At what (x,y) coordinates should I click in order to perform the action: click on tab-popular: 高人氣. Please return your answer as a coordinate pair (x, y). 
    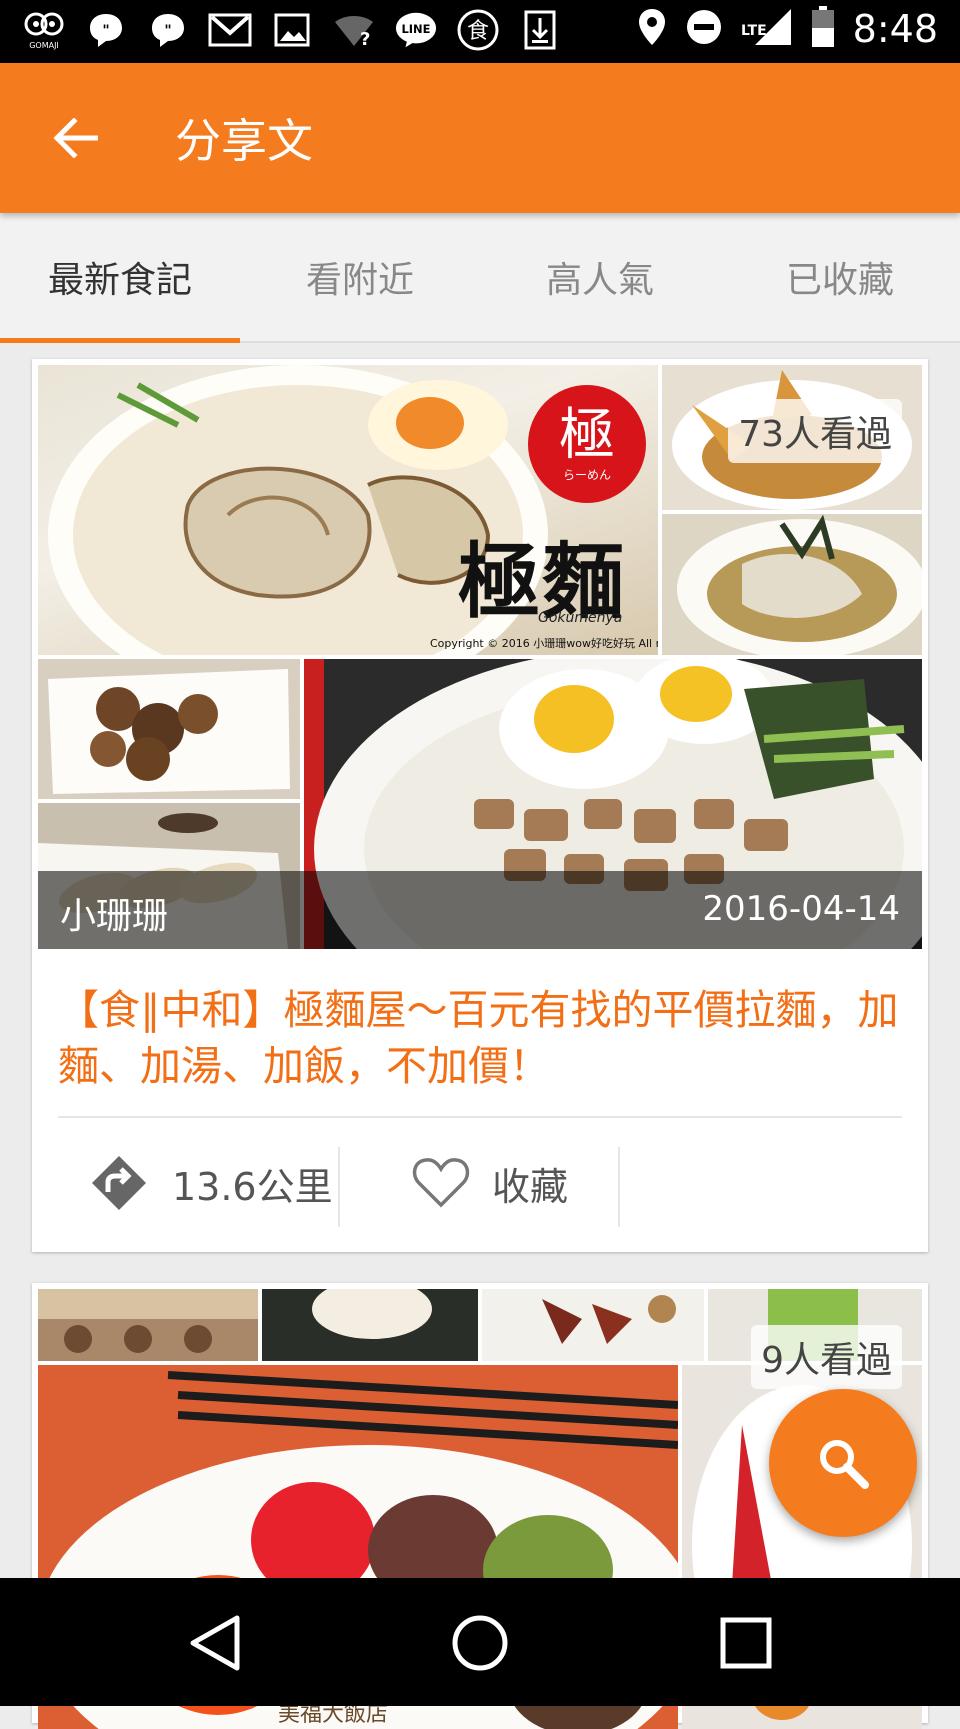
    Looking at the image, I should click on (600, 277).